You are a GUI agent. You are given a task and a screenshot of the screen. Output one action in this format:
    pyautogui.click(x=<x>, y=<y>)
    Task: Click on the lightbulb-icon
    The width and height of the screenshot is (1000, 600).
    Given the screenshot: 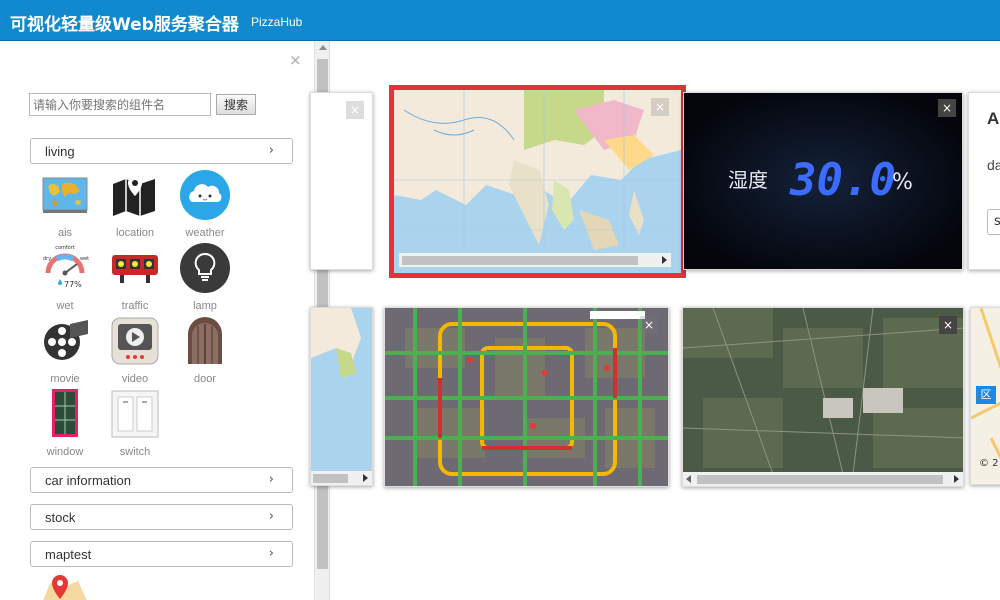 What is the action you would take?
    pyautogui.click(x=205, y=268)
    